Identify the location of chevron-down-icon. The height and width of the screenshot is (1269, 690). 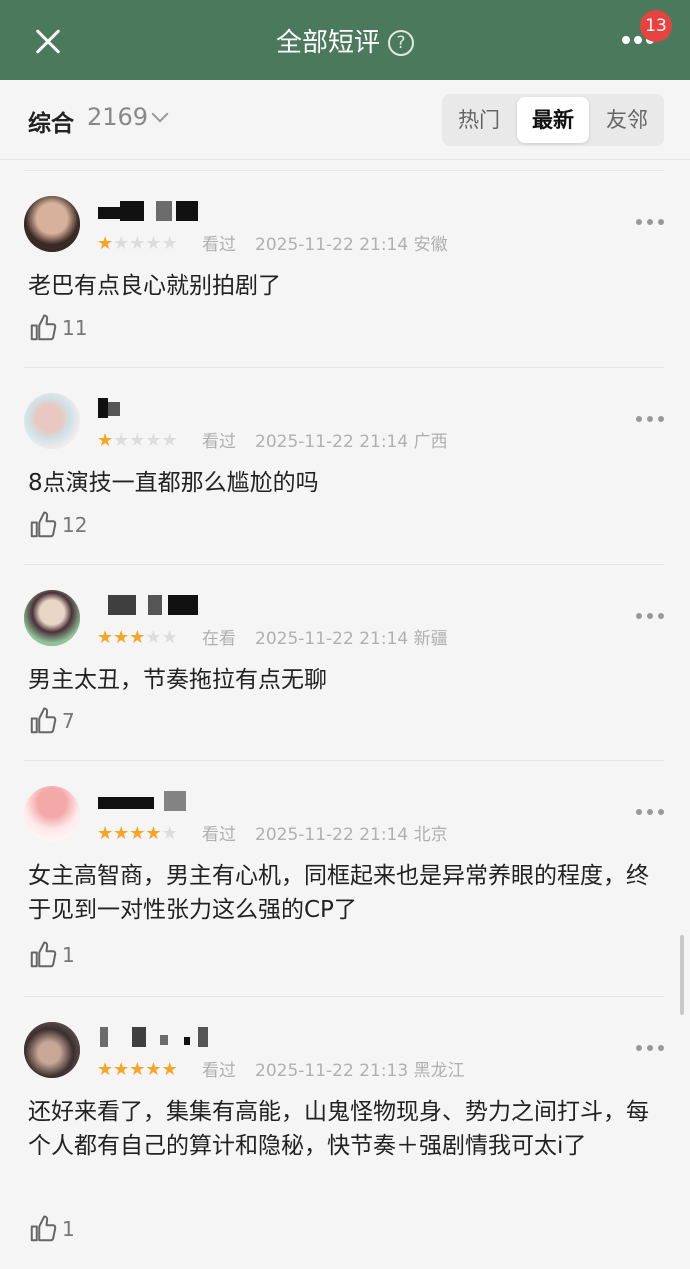
(160, 114).